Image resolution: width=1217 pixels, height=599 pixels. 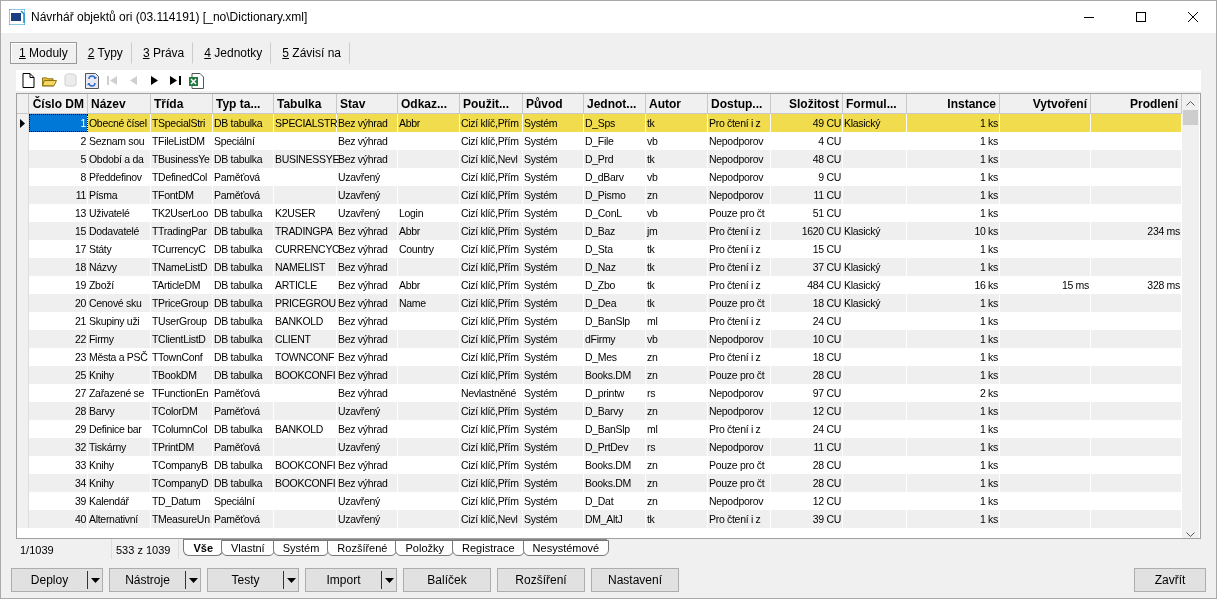 I want to click on table-cell: Uzavřený, so click(x=367, y=519).